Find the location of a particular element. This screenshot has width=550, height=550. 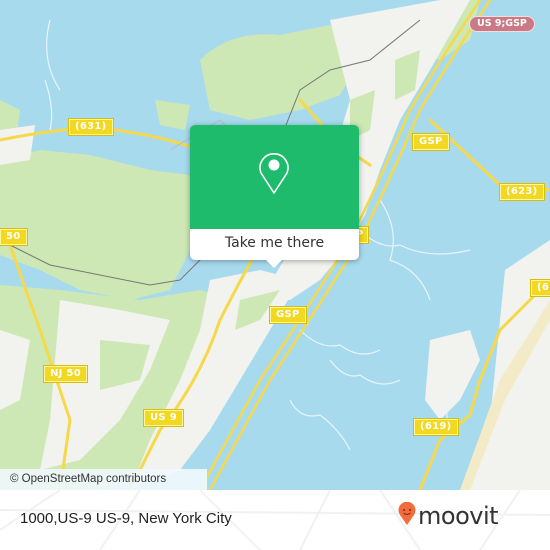

footer-bar: 1000,US-9 US-9, New York City moovit is located at coordinates (275, 520).